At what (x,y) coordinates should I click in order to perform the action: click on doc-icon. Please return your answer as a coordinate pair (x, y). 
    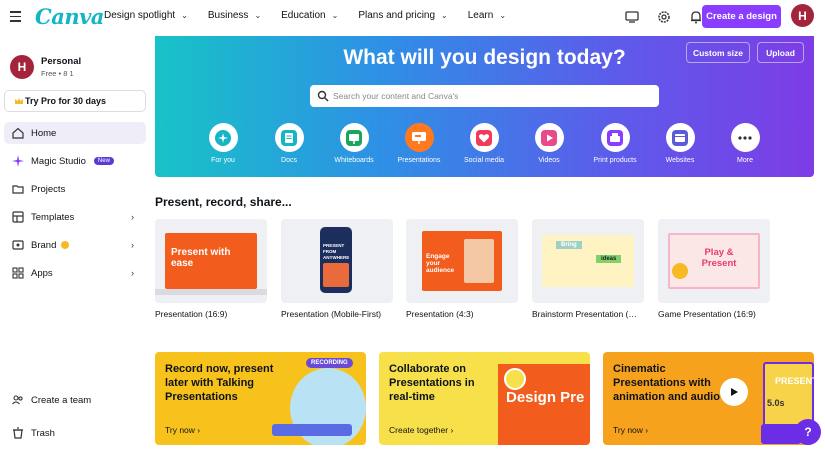
    Looking at the image, I should click on (289, 137).